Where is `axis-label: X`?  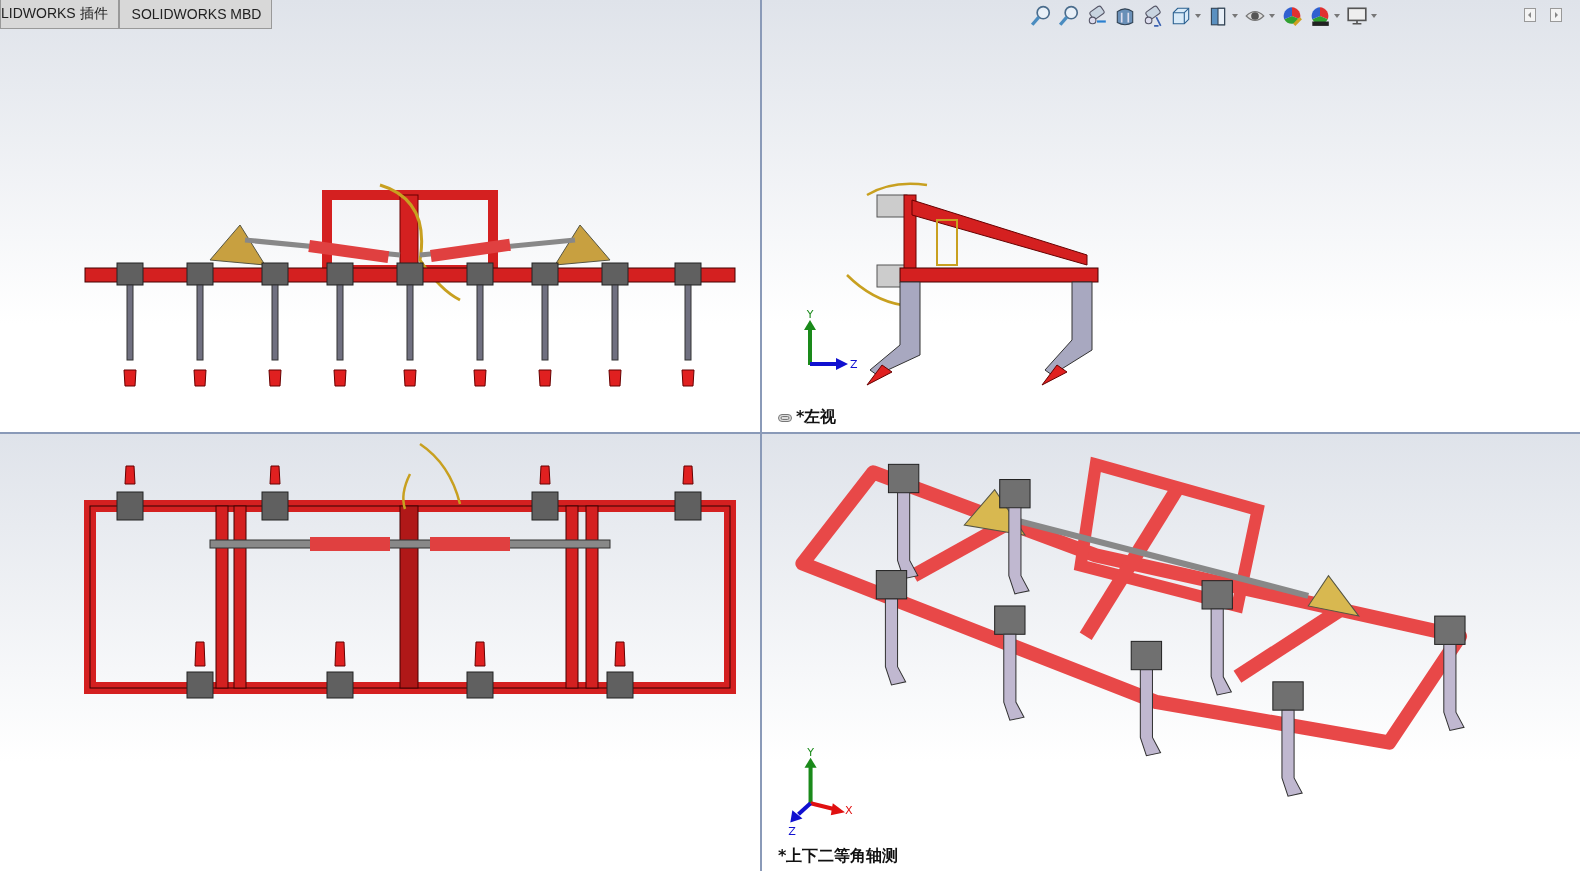
axis-label: X is located at coordinates (848, 811).